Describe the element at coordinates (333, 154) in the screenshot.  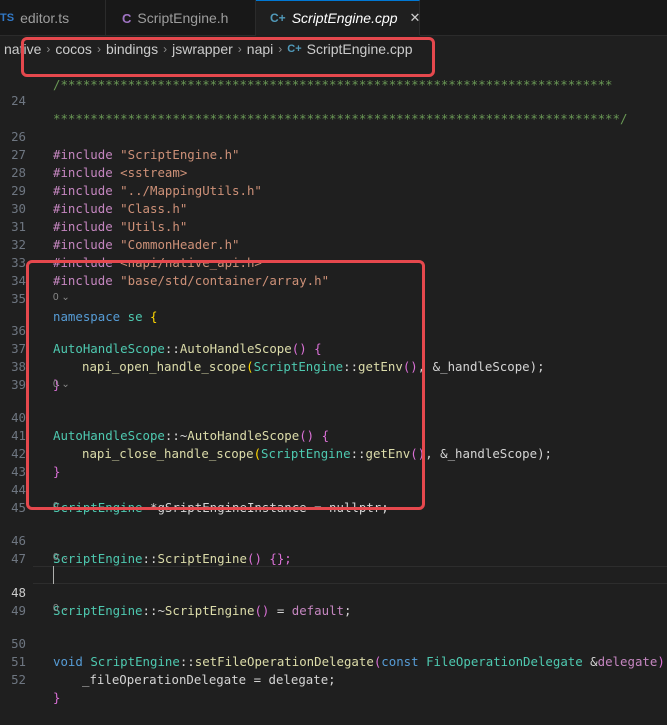
I see `code-line: 27 #include <sstream>` at that location.